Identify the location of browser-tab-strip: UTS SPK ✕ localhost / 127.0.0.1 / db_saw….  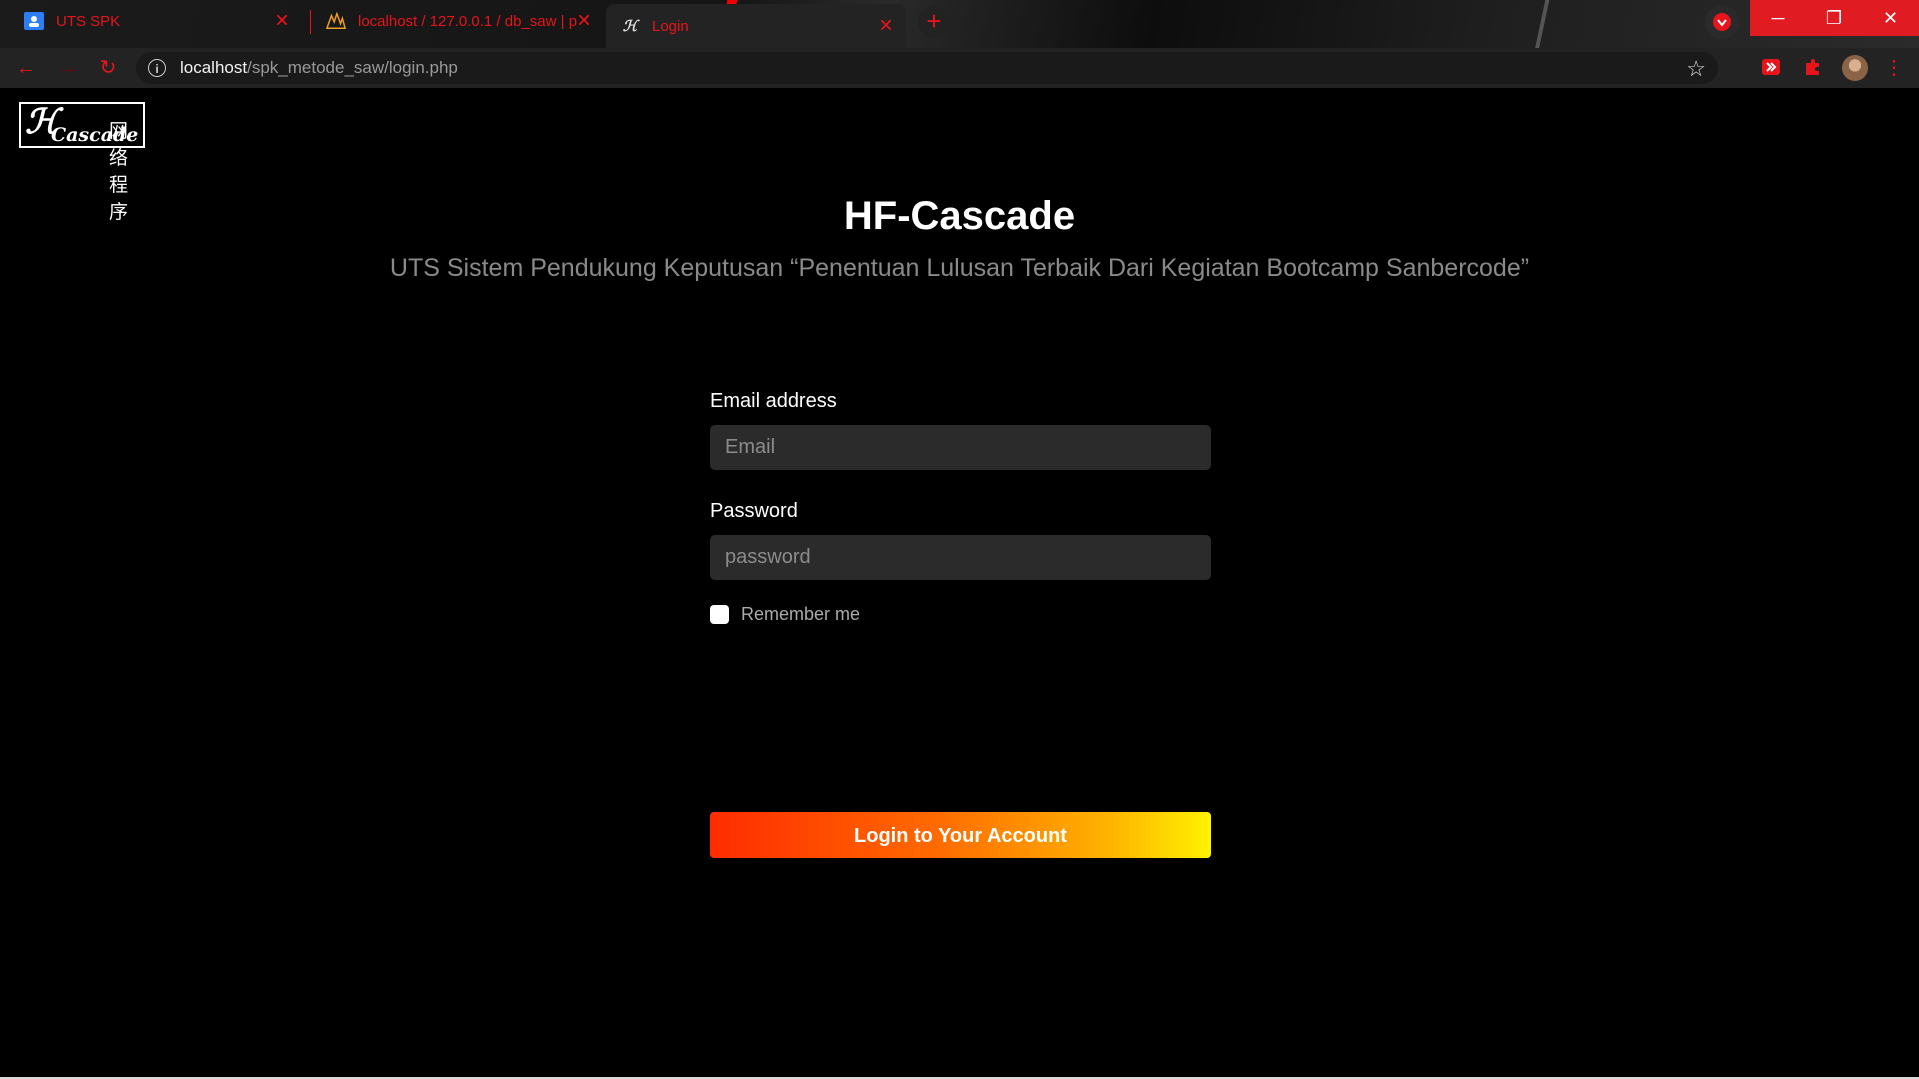
(959, 24).